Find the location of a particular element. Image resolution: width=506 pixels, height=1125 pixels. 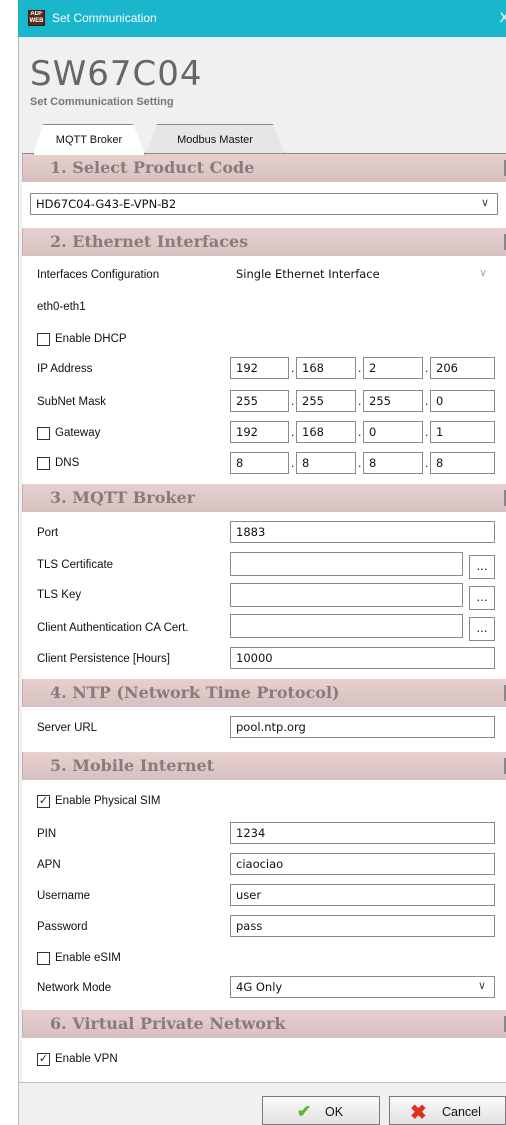

section-mqtt-broker: 3. MQTT Broker is located at coordinates (264, 498).